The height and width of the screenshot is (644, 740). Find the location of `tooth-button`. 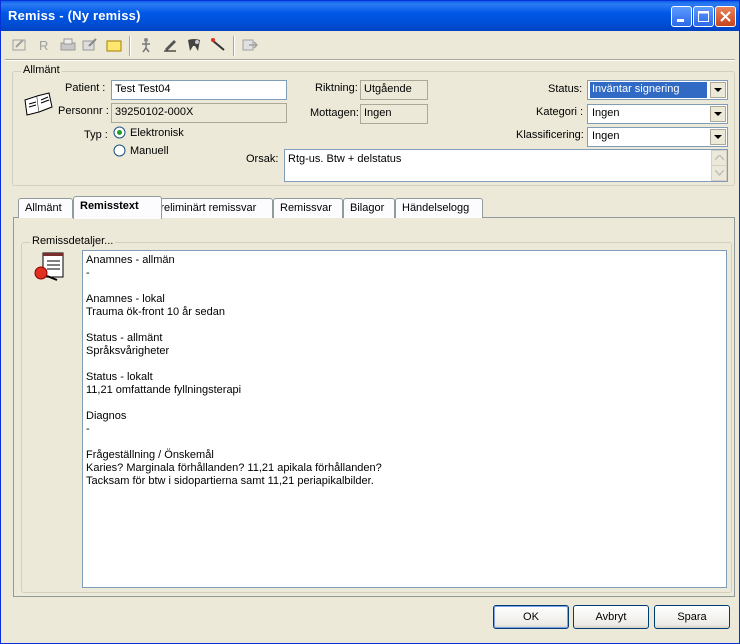

tooth-button is located at coordinates (194, 45).